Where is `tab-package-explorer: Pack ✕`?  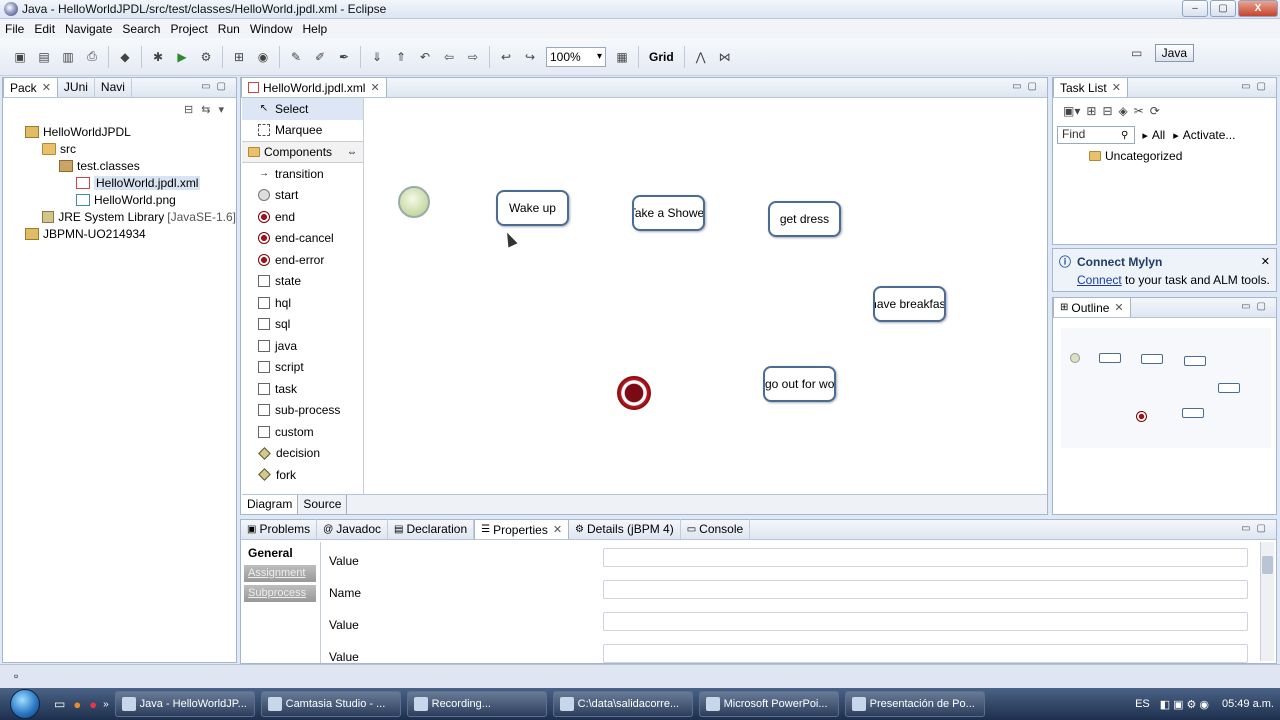 tab-package-explorer: Pack ✕ is located at coordinates (30, 87).